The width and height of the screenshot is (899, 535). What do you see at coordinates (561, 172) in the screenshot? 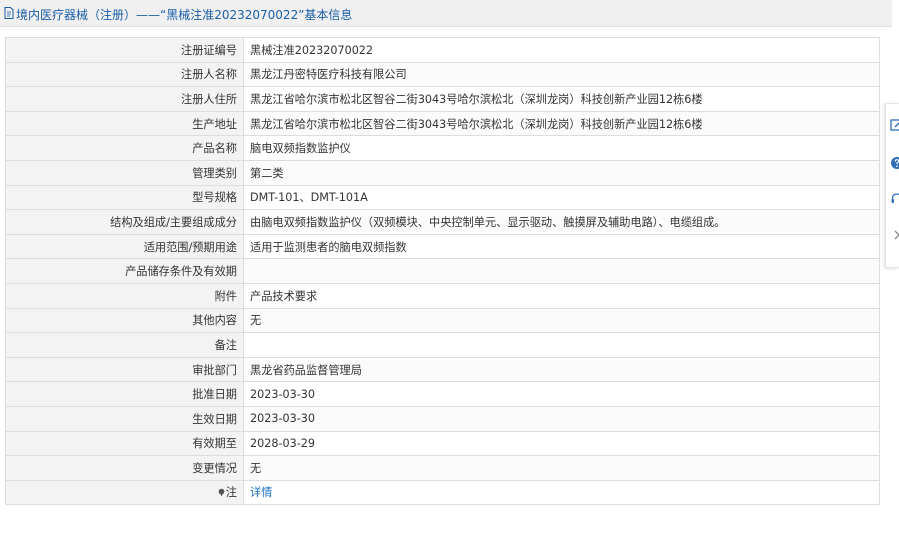
I see `row-value: 第二类` at bounding box center [561, 172].